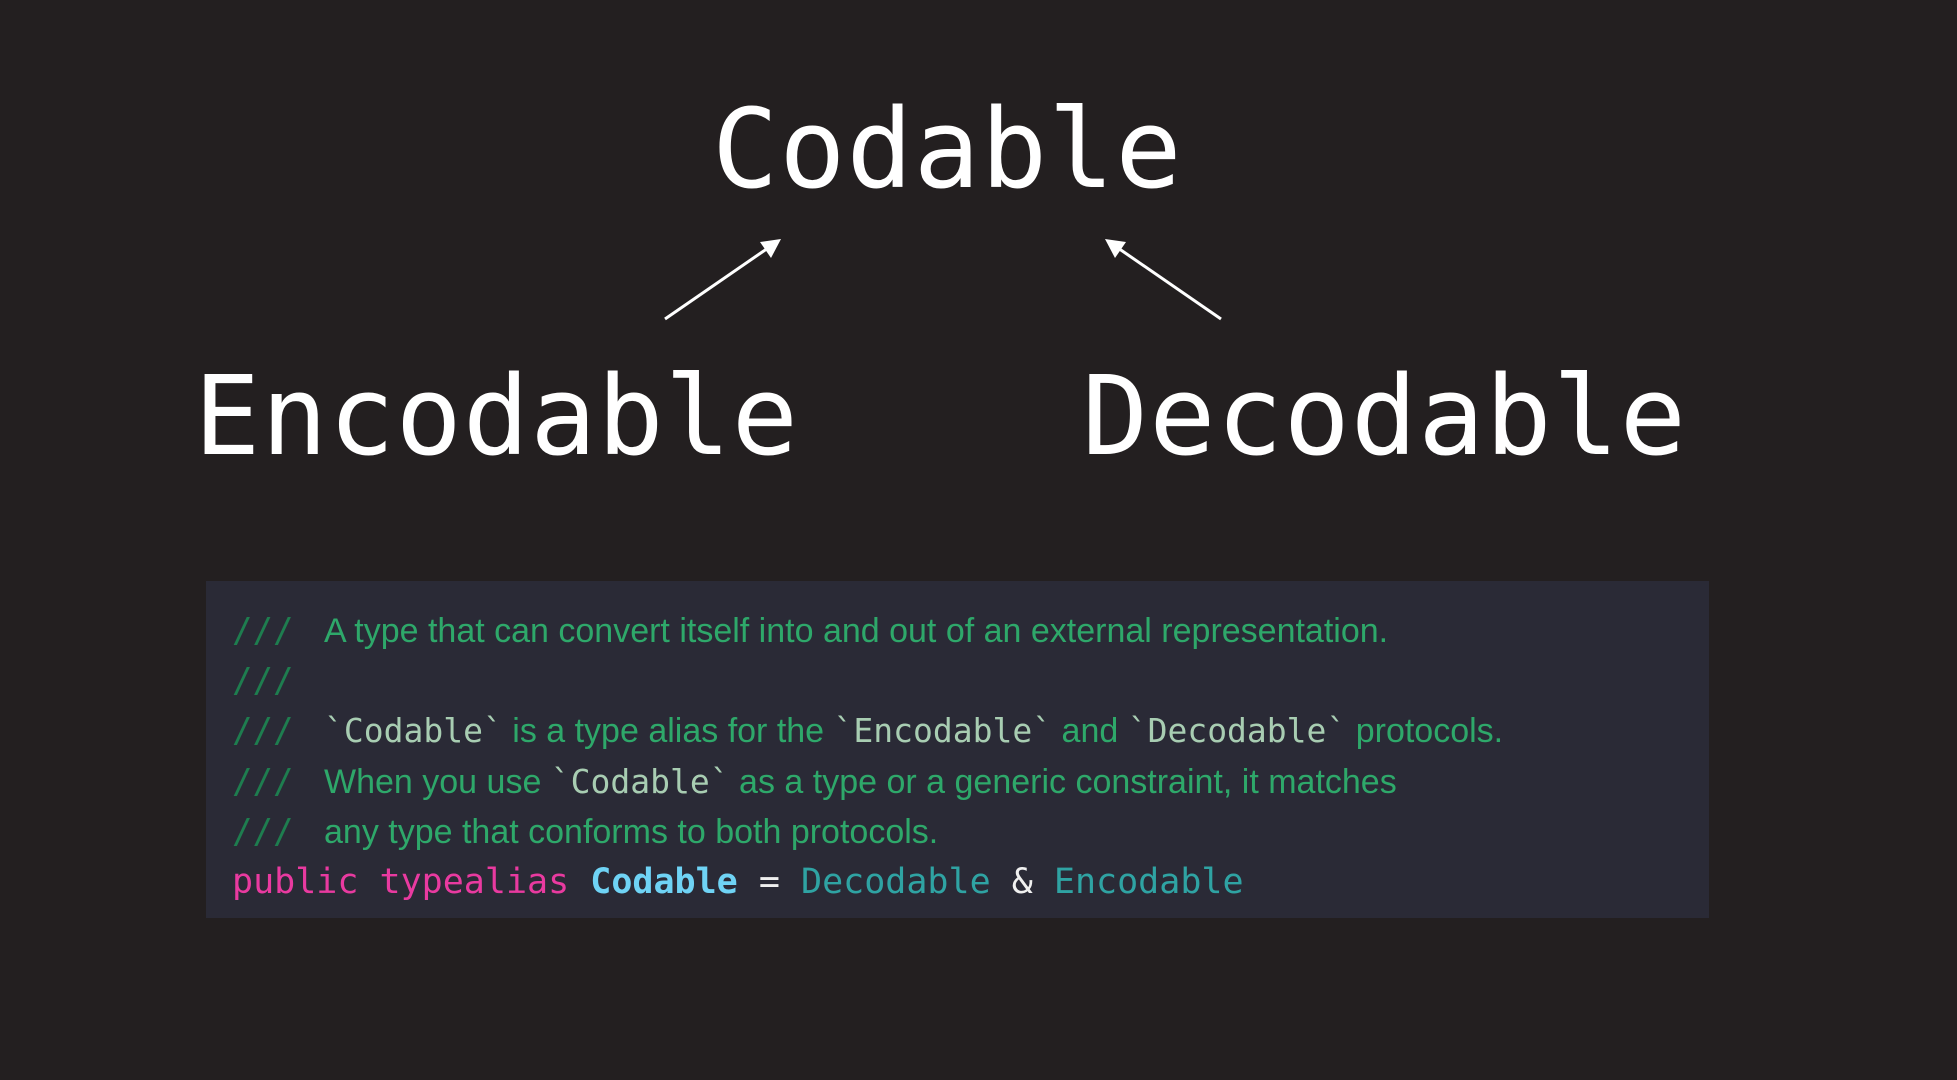  What do you see at coordinates (497, 416) in the screenshot?
I see `encodable-node: Encodable` at bounding box center [497, 416].